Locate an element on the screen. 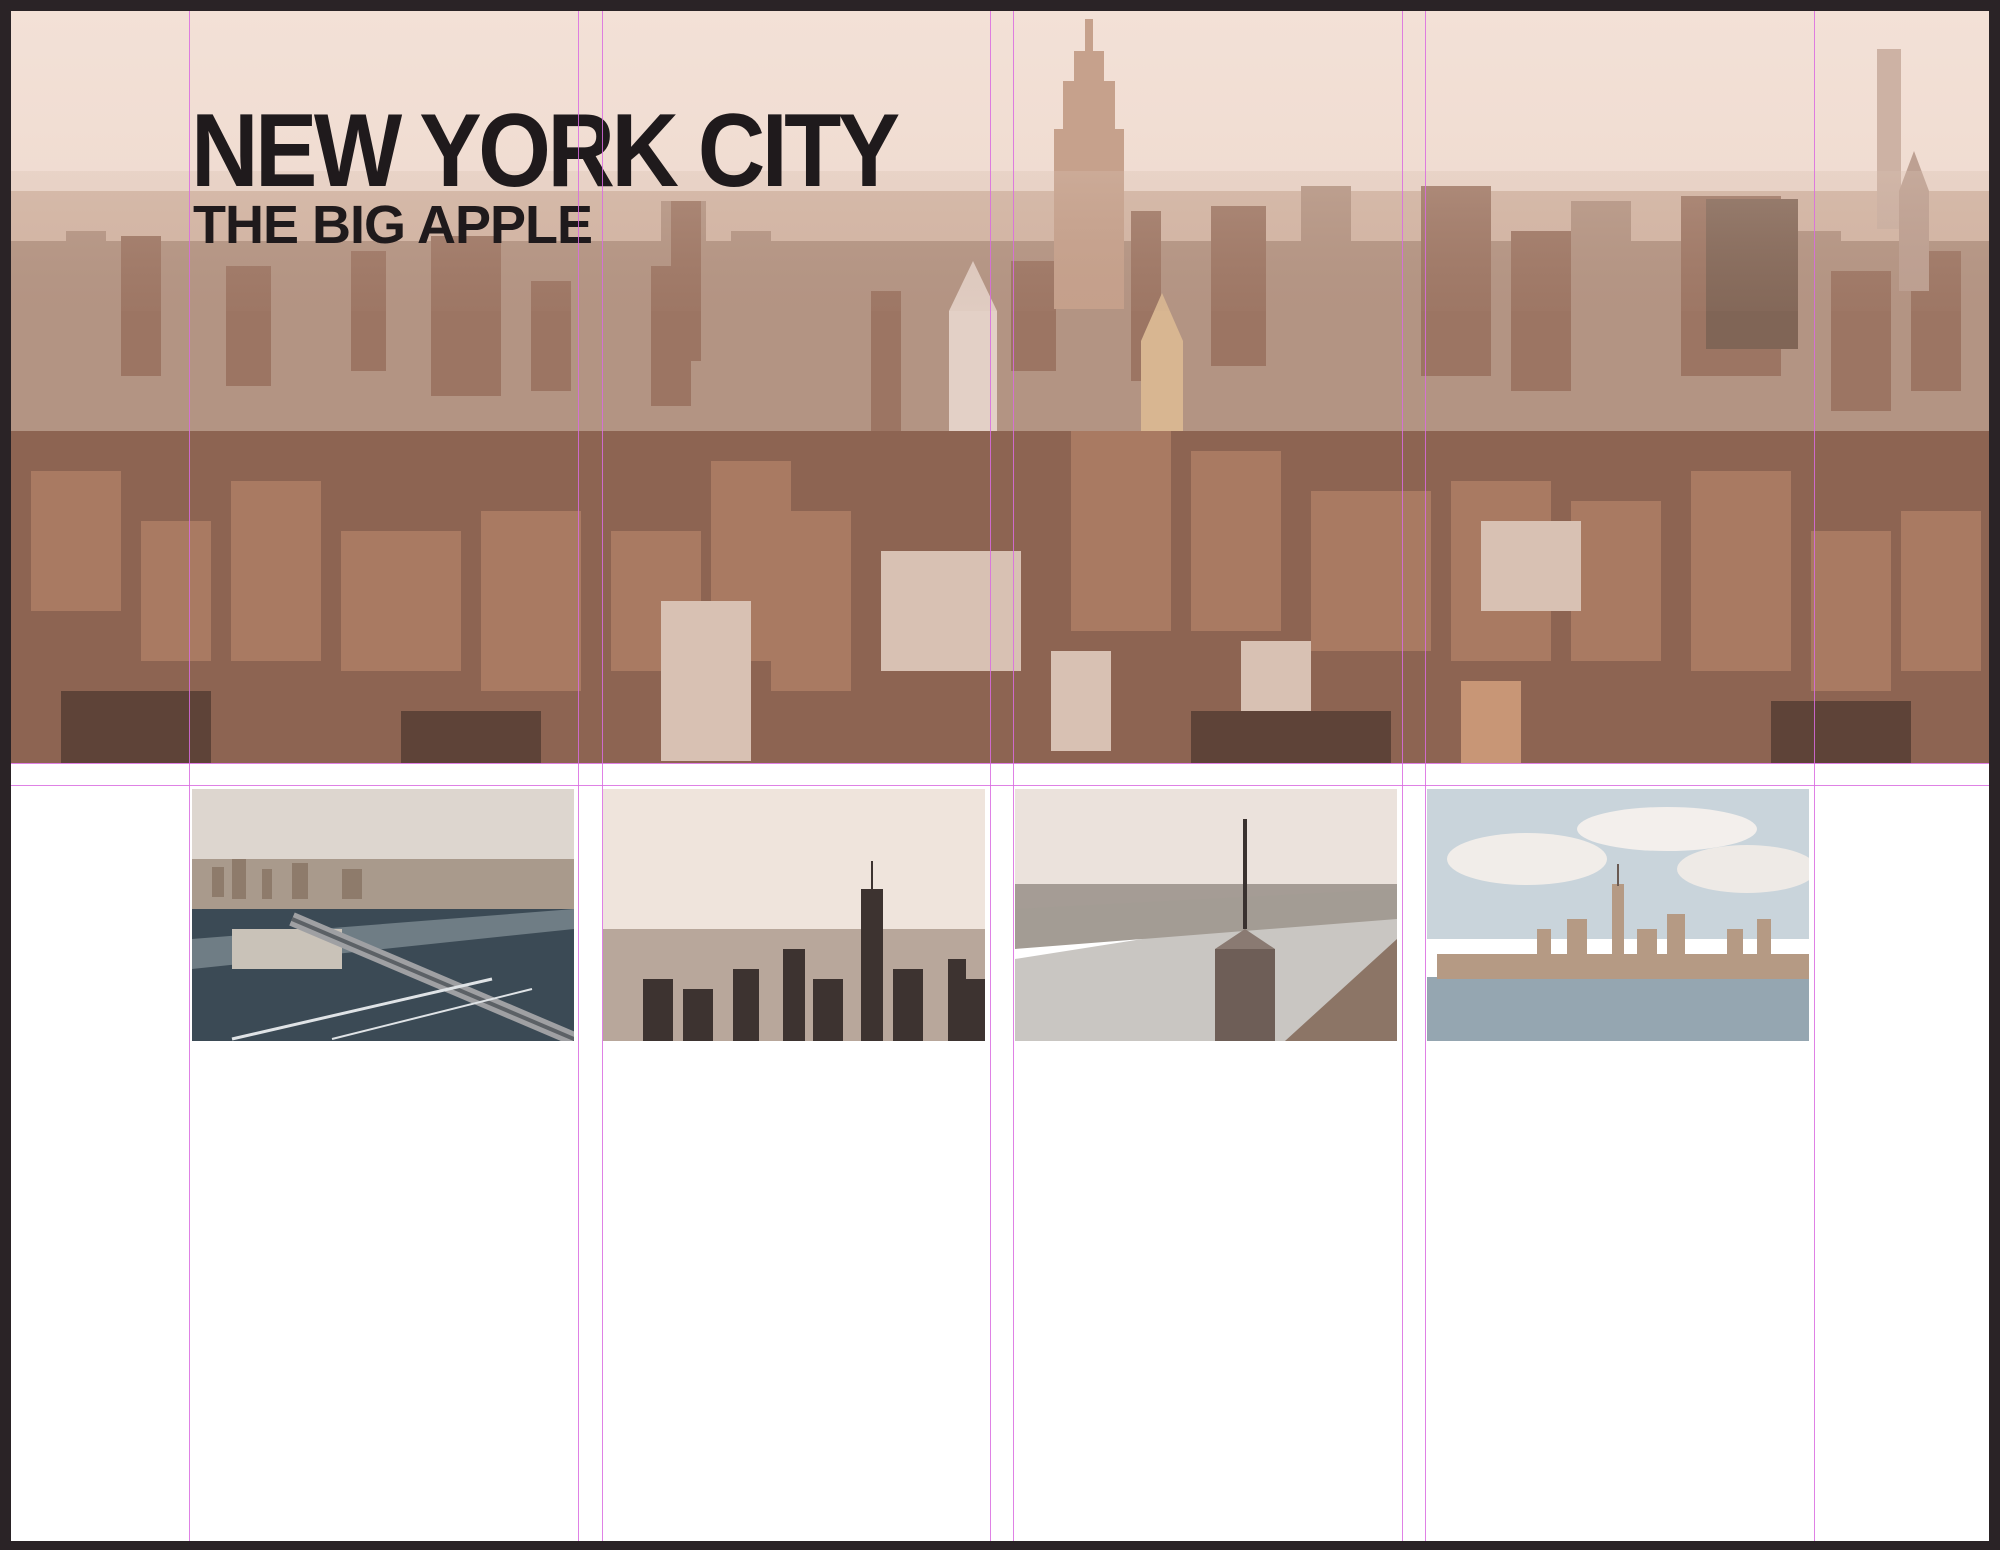  thumb-manhattan-skyline-water is located at coordinates (1618, 915).